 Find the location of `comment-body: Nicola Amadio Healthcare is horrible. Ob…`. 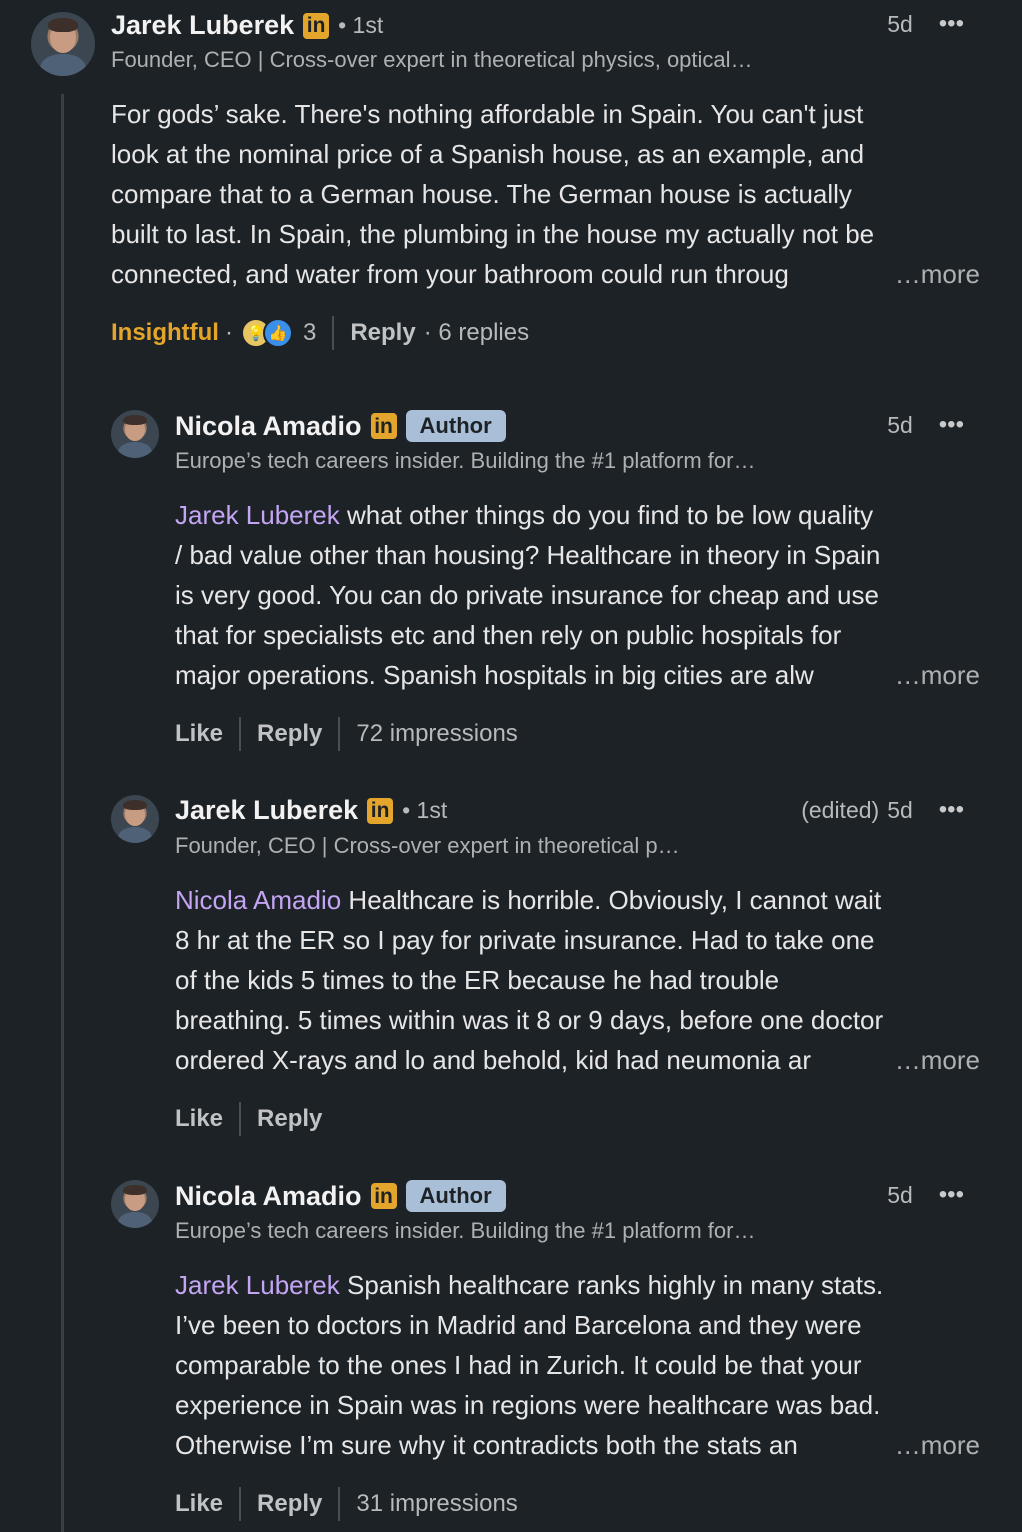

comment-body: Nicola Amadio Healthcare is horrible. Ob… is located at coordinates (529, 980).